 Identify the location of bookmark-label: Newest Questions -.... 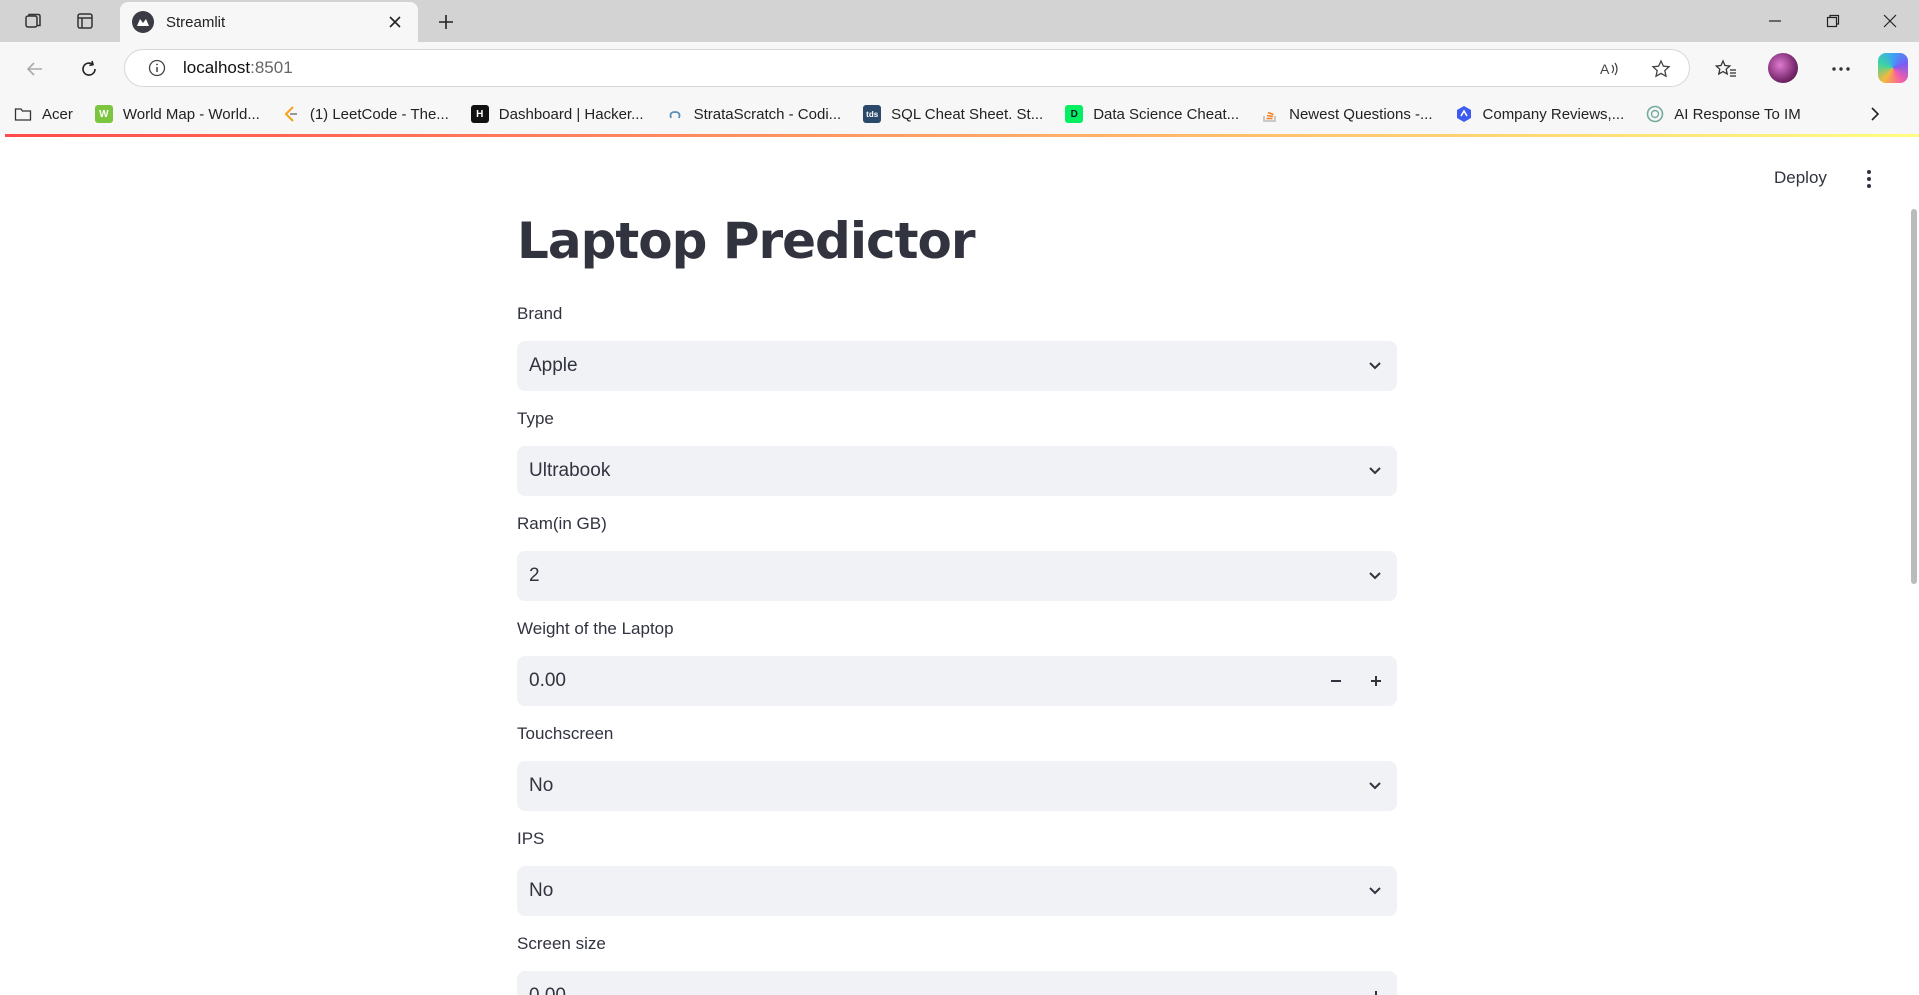
(1361, 114).